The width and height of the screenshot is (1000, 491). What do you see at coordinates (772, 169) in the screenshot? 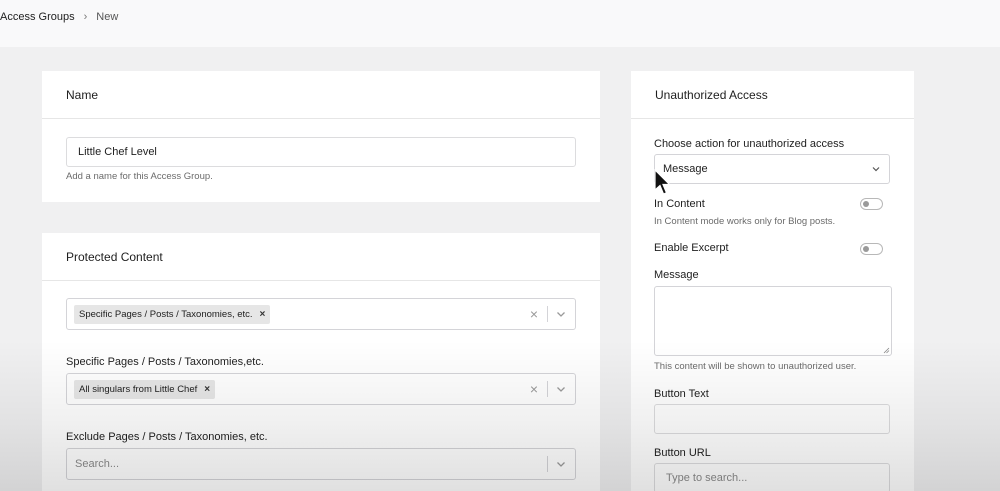
I see `unauthorized-action-select: Message` at bounding box center [772, 169].